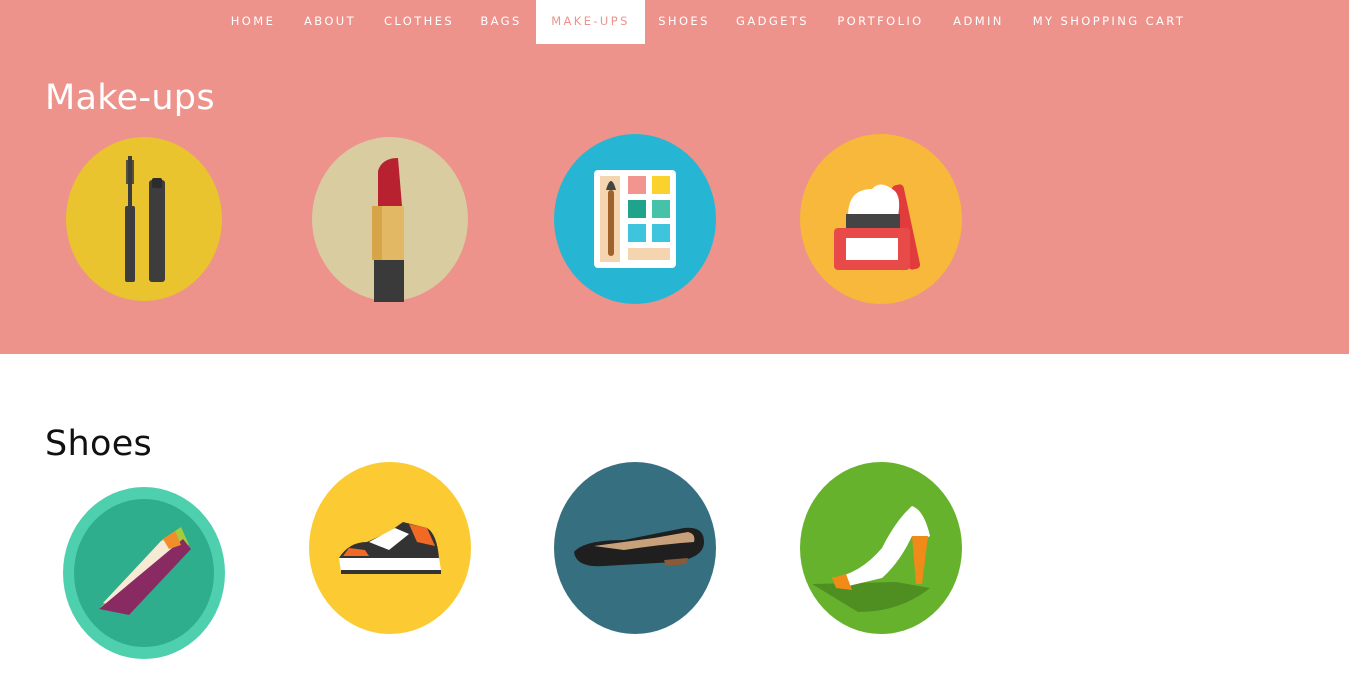 The width and height of the screenshot is (1349, 682). I want to click on product-lipstick, so click(390, 219).